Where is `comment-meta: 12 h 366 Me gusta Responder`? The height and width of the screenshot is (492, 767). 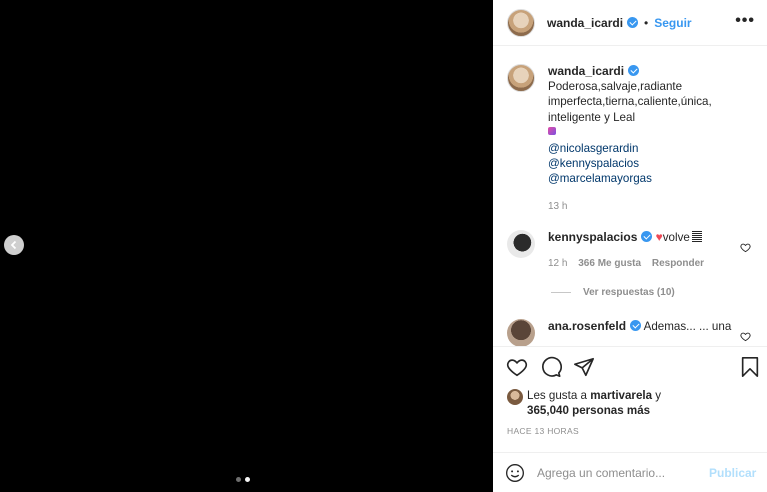
comment-meta: 12 h 366 Me gusta Responder is located at coordinates (645, 263).